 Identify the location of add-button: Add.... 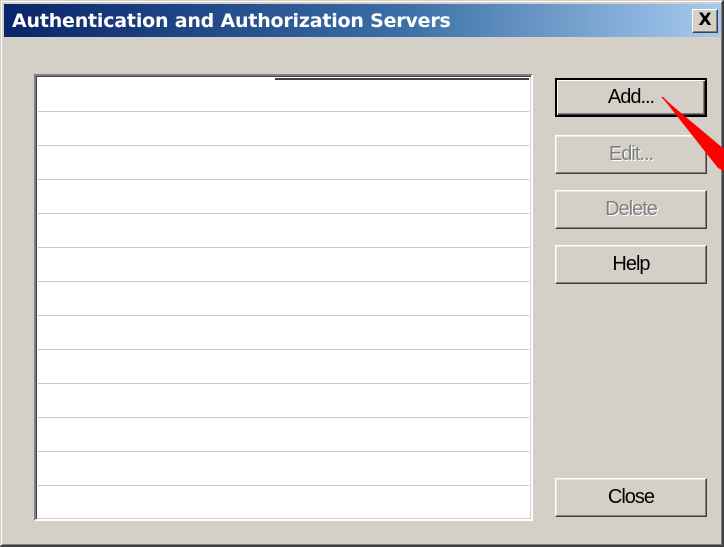
(631, 97).